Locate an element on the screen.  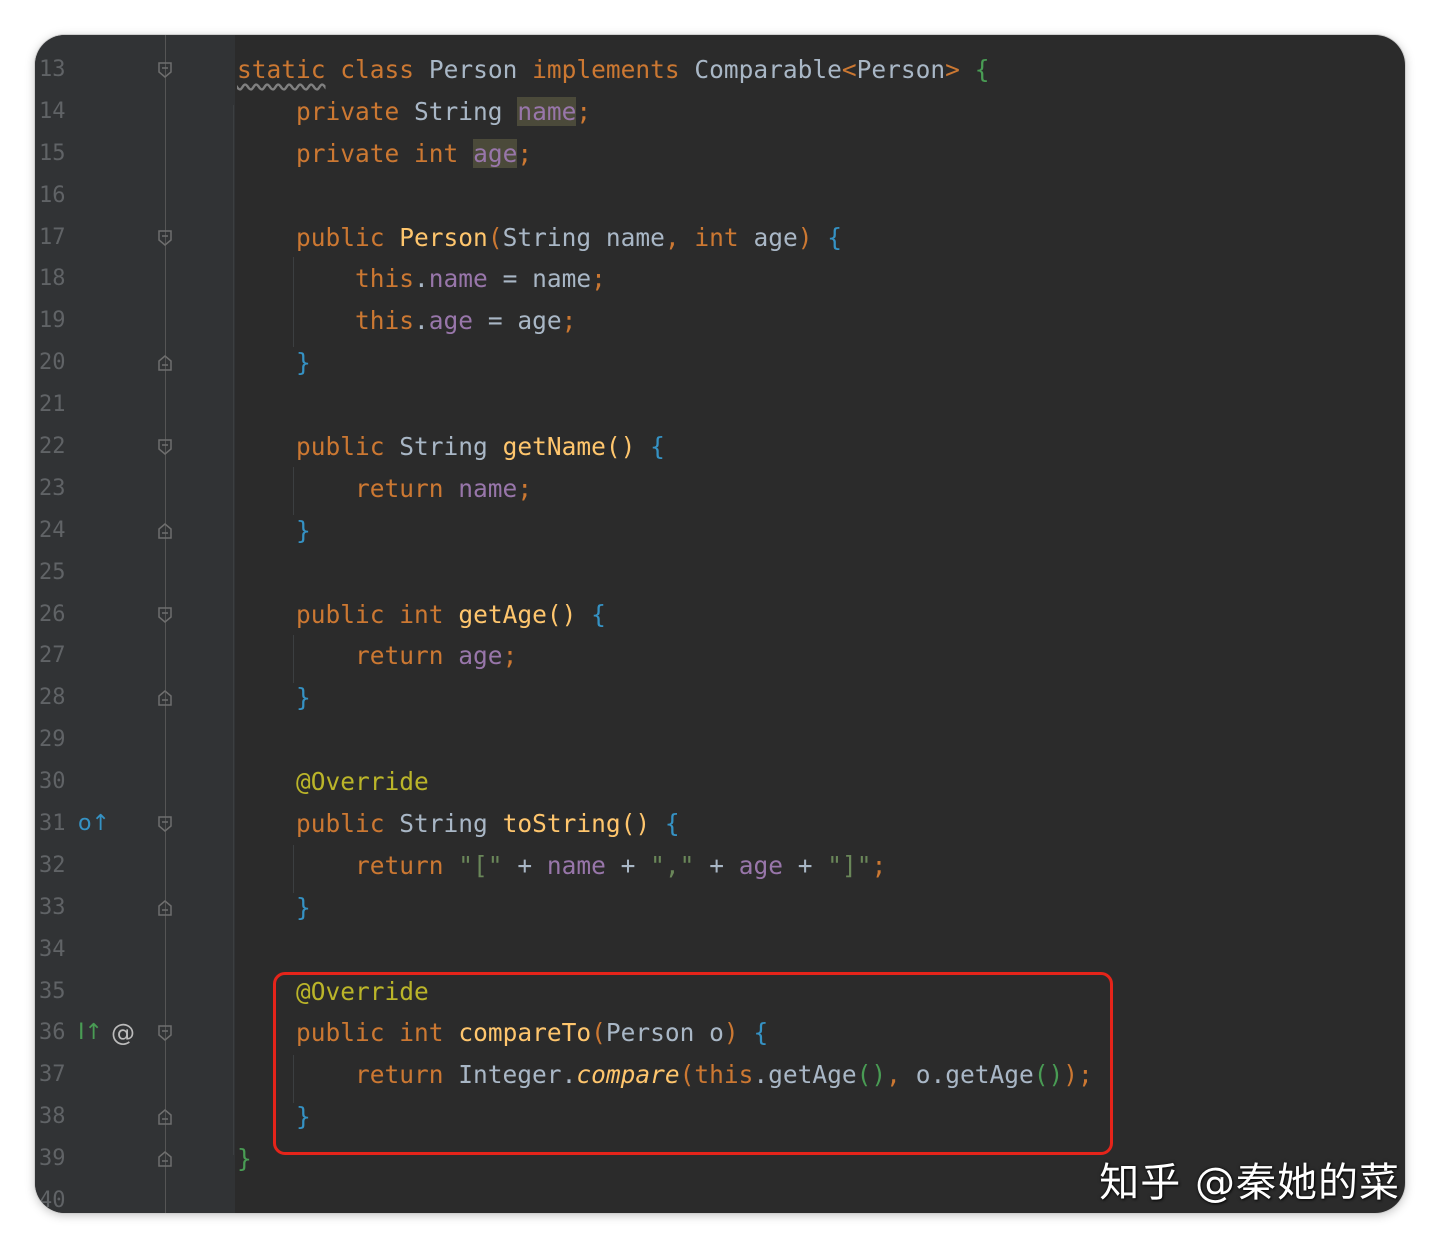
code-text: @Override is located at coordinates (362, 782).